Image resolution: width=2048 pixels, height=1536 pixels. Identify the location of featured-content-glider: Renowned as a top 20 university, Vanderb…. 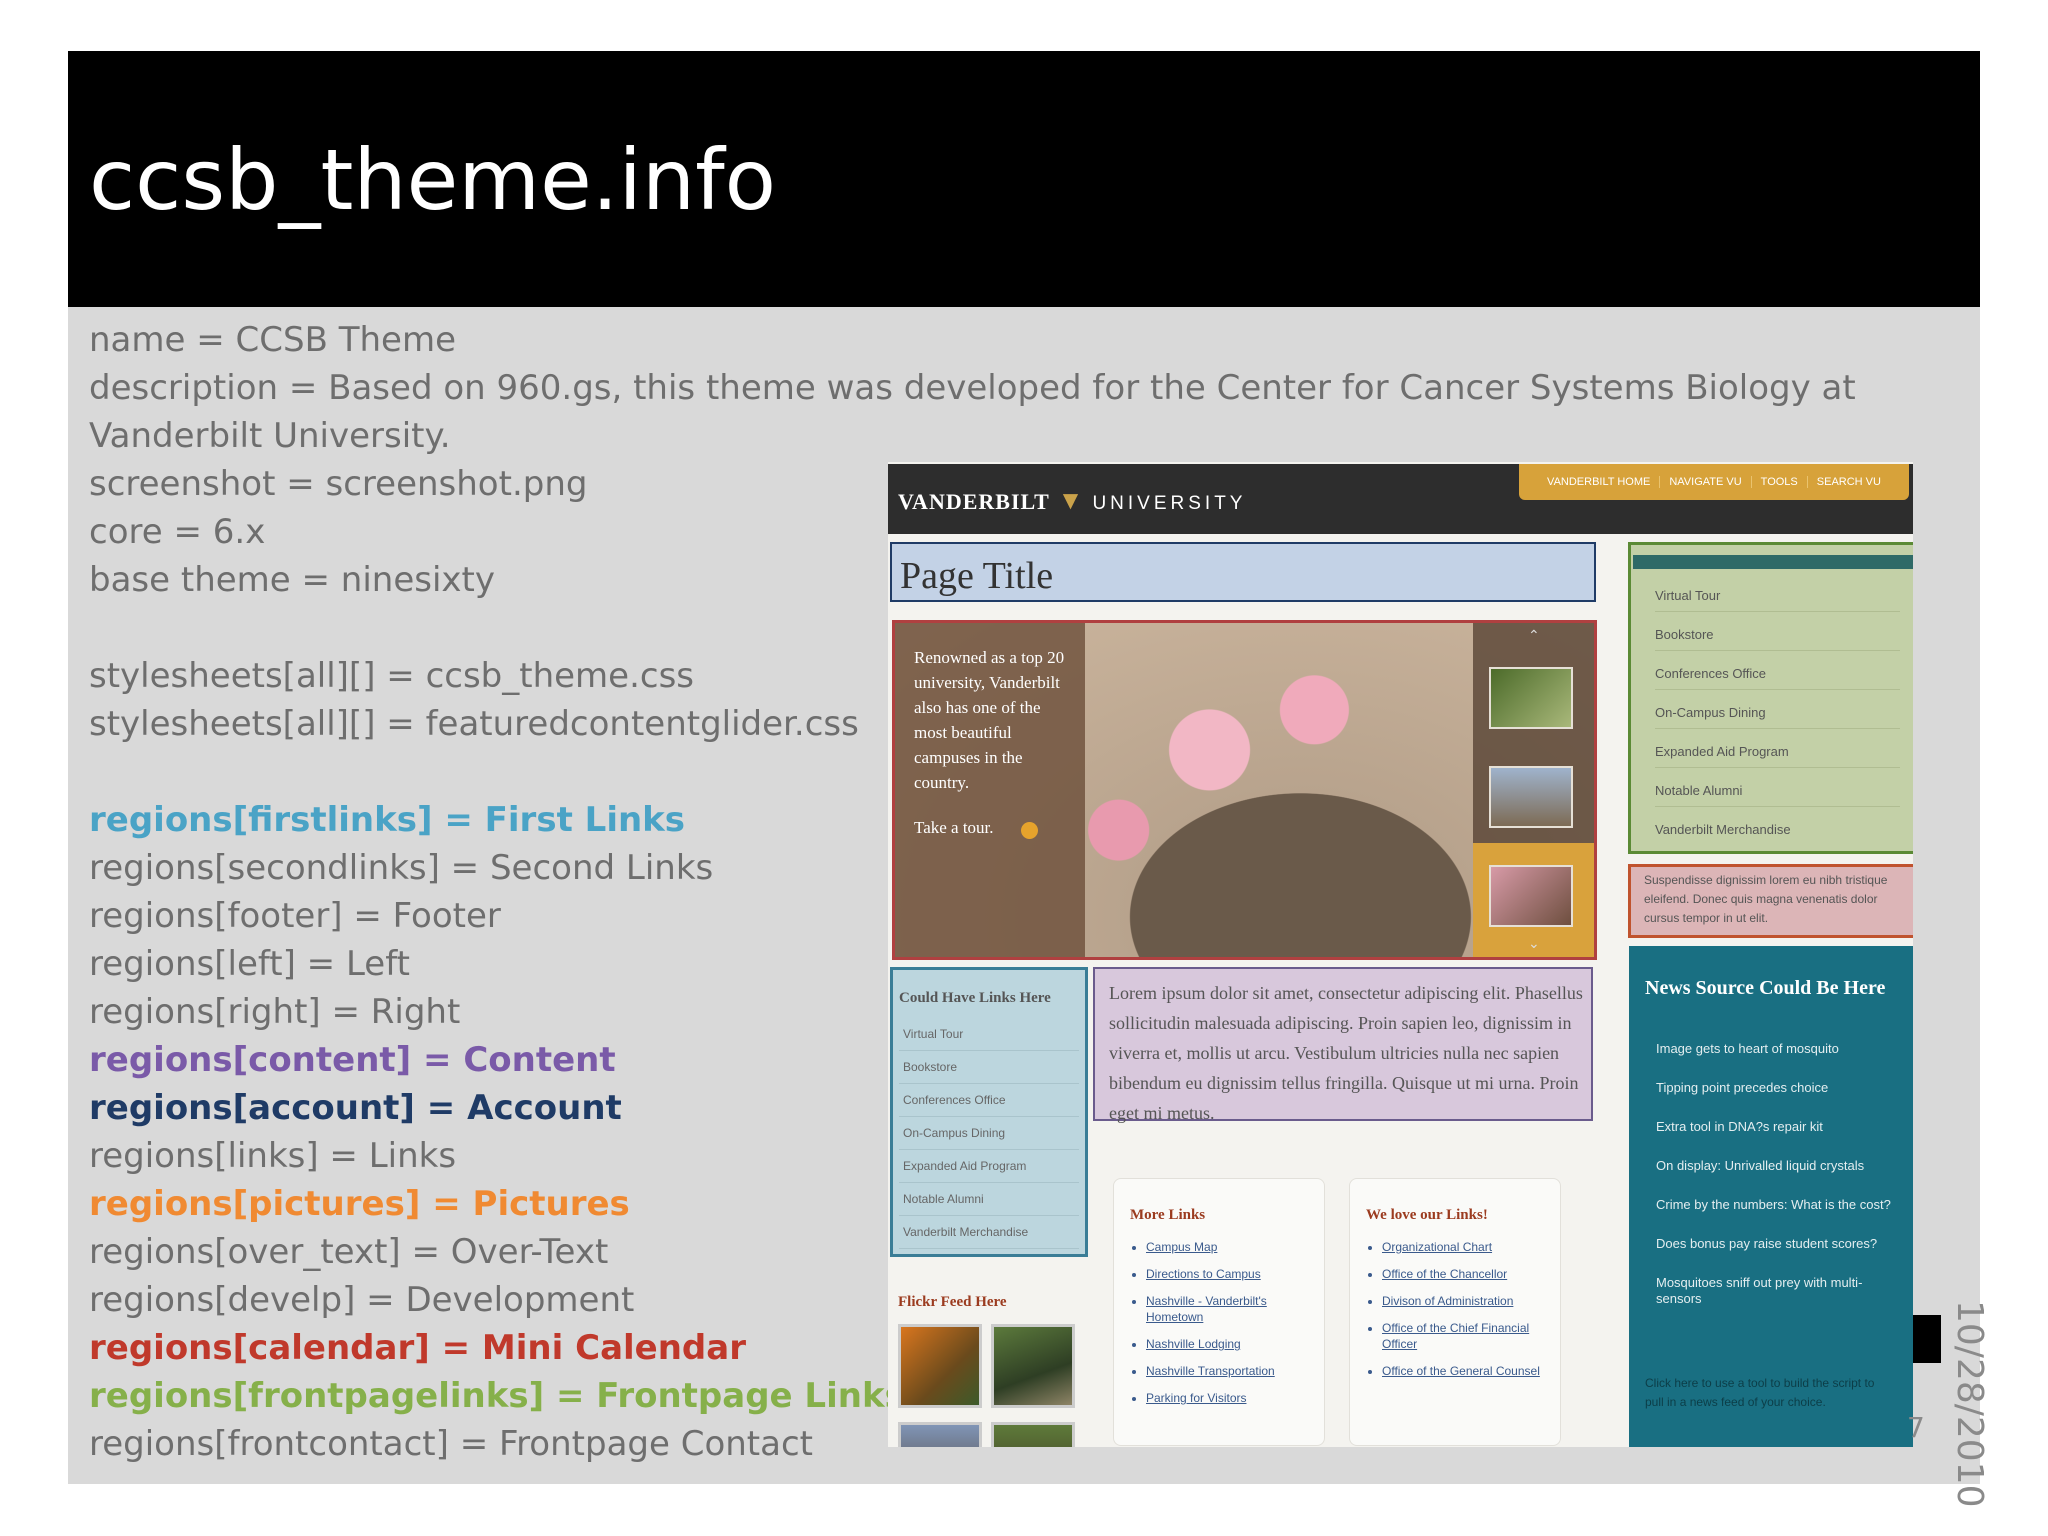
(1244, 790).